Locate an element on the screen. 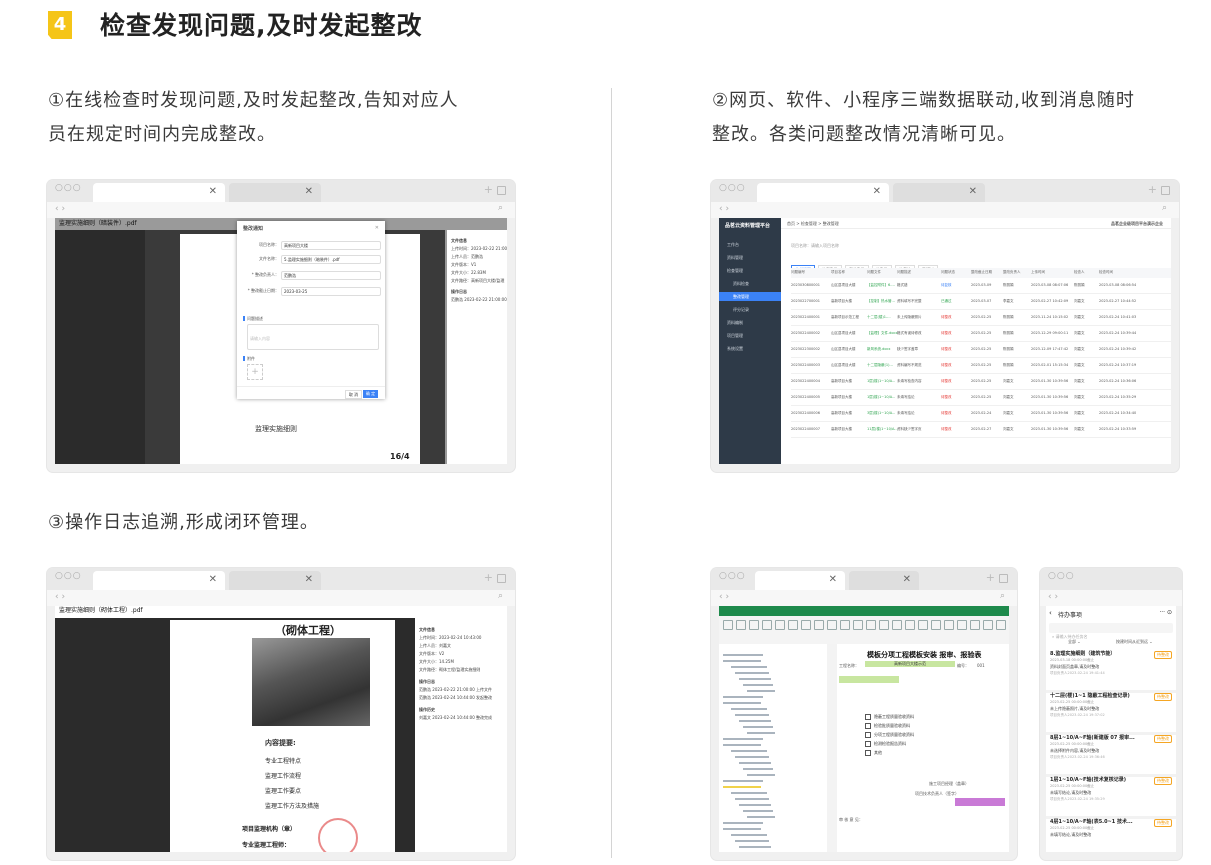 The height and width of the screenshot is (865, 1211). sidebar-item: 评分记录 is located at coordinates (750, 309).